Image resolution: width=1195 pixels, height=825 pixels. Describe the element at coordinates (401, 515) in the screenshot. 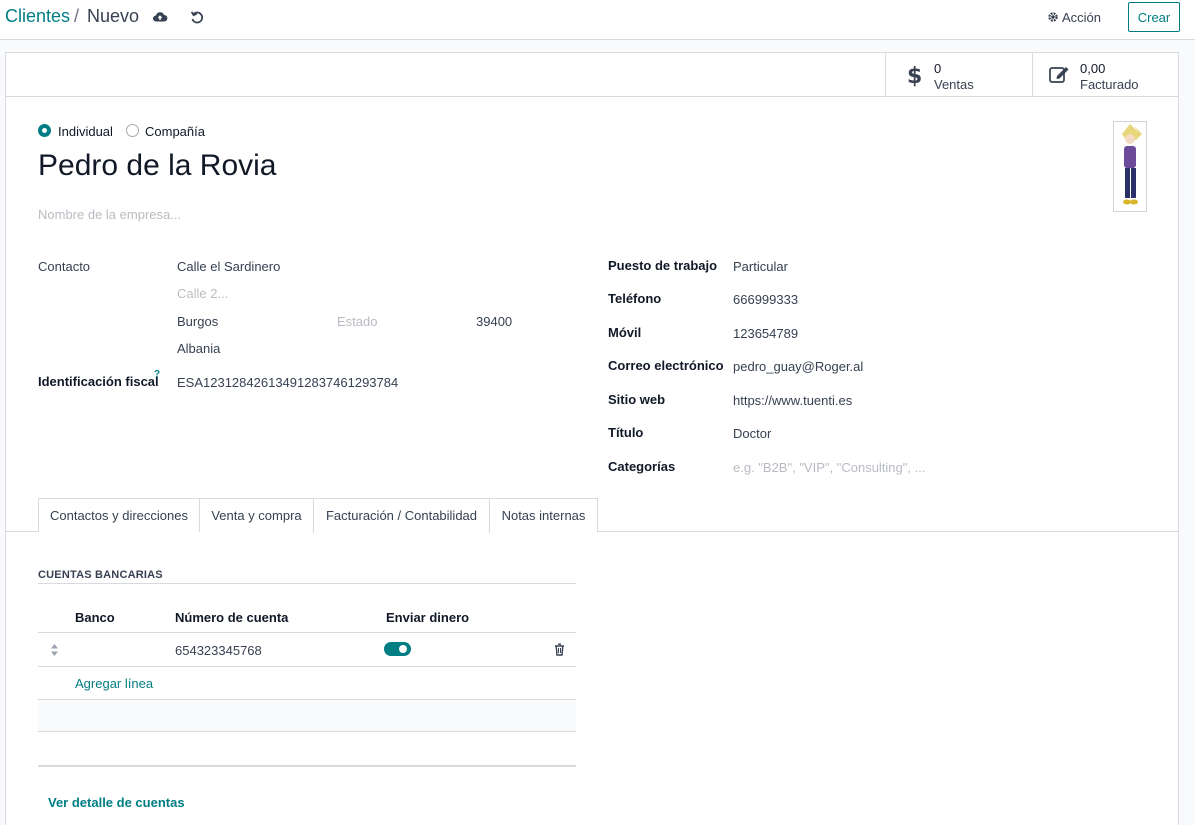

I see `tab-invoicing-accounting: Facturación / Contabilidad` at that location.